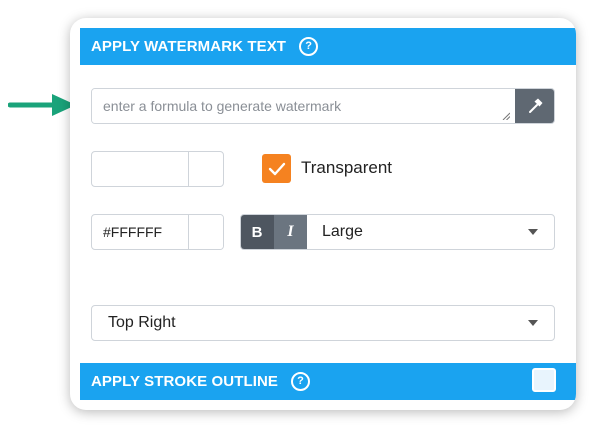  I want to click on formula-field, so click(323, 106).